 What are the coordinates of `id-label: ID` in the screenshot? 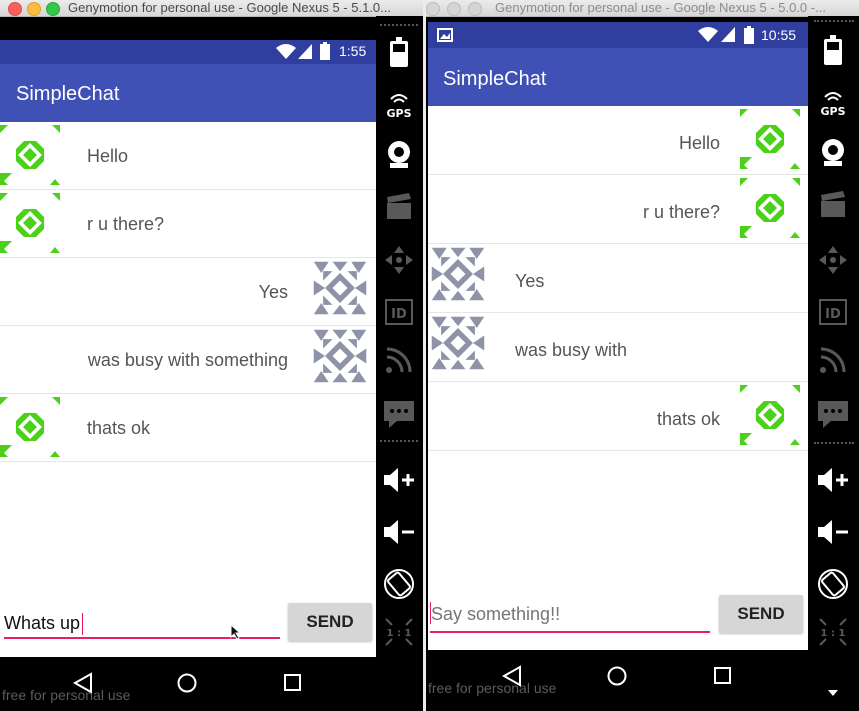 It's located at (399, 314).